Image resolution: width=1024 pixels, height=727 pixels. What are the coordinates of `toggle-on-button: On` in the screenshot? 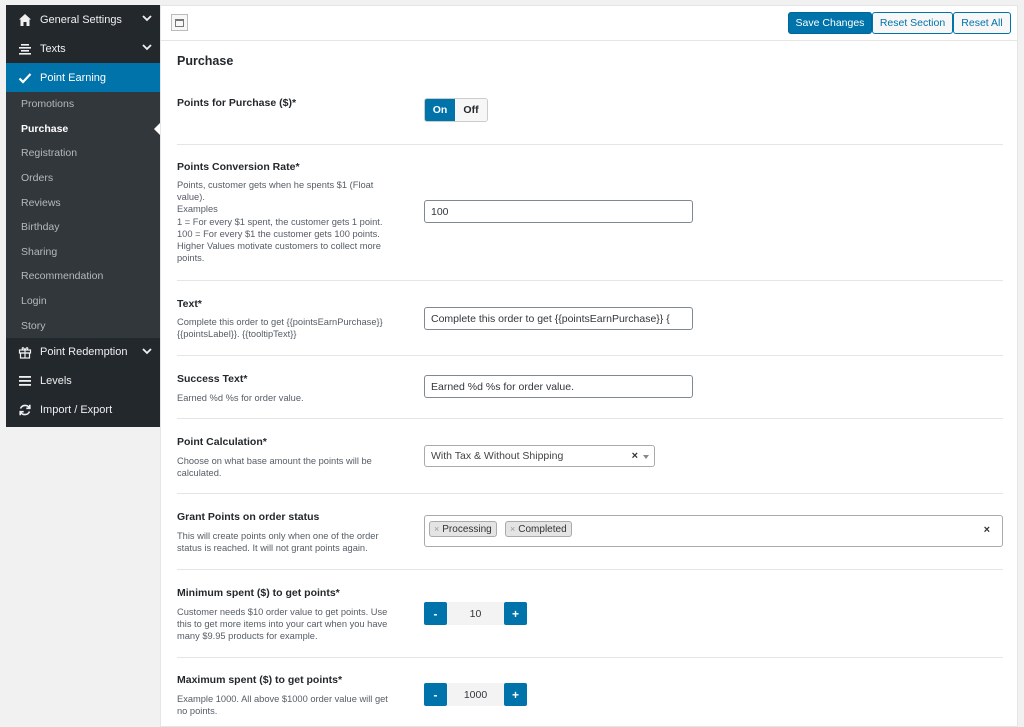 It's located at (440, 110).